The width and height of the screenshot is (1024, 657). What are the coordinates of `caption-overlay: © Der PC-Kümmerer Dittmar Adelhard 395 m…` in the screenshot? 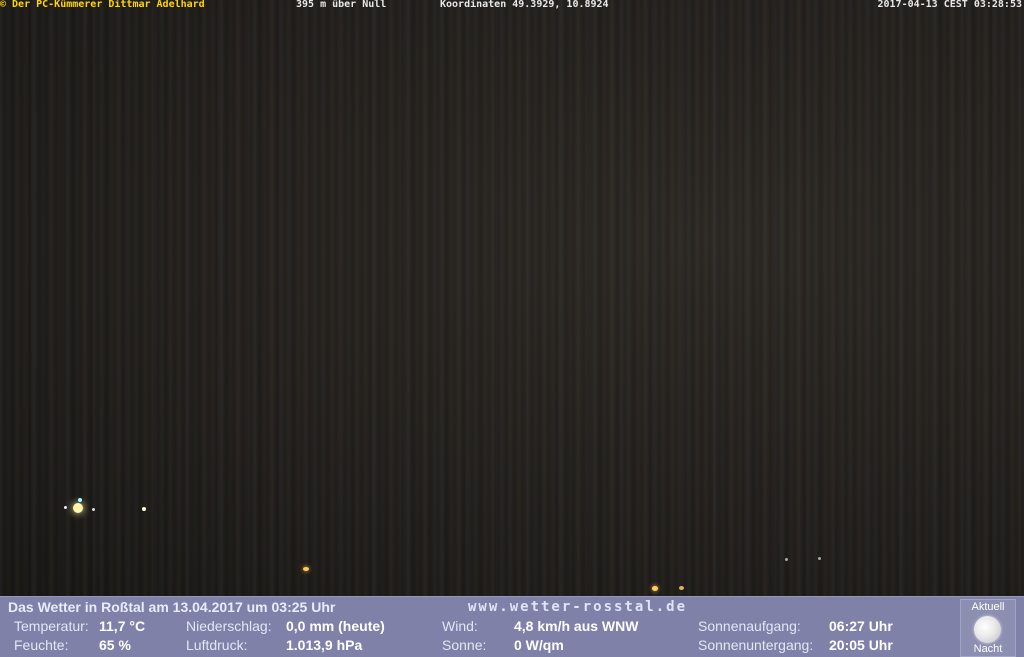 It's located at (512, 5).